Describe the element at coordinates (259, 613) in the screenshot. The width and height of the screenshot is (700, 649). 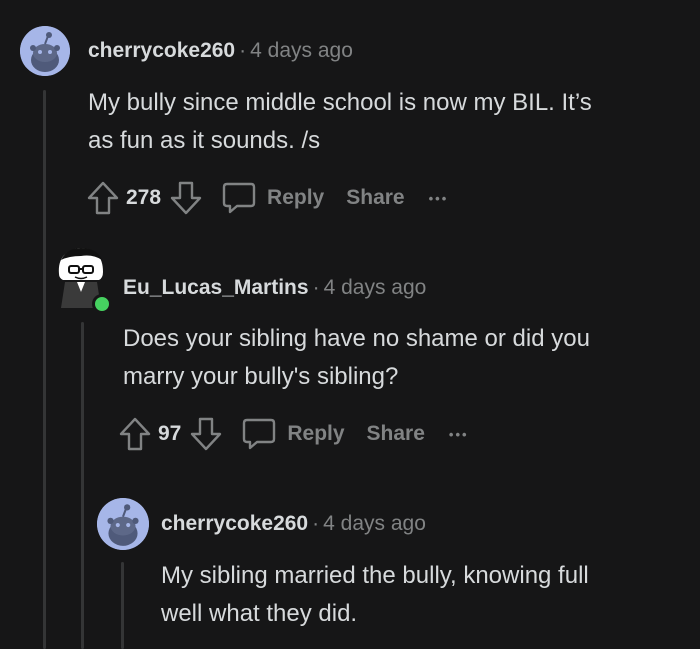
I see `comment-line: well what they did.` at that location.